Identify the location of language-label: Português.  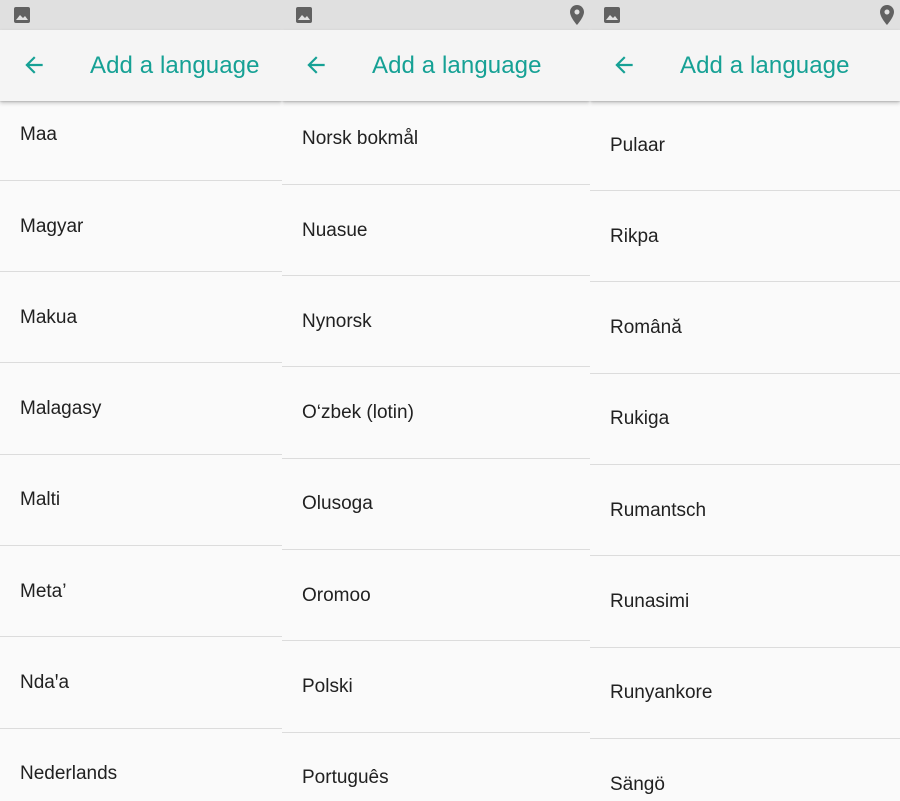
(345, 777).